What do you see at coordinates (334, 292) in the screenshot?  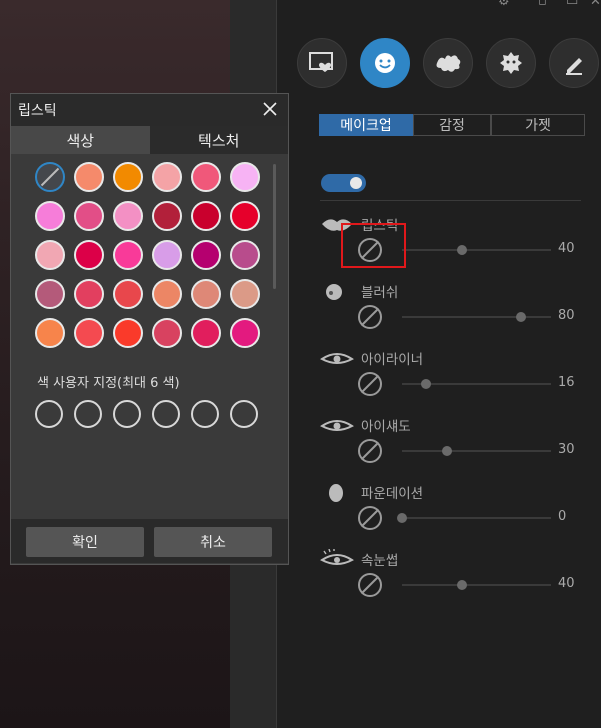 I see `face-blush-icon` at bounding box center [334, 292].